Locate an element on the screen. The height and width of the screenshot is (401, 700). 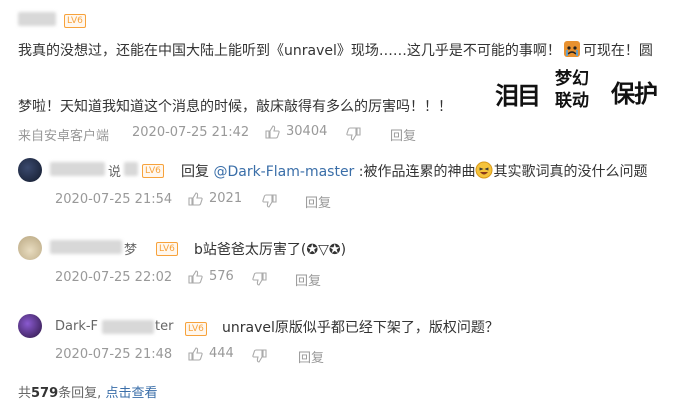
main-comment-text-line2: 梦啦！天知道我知道这个消息的时候，敲床敲得有多么的厉害吗！！！ is located at coordinates (235, 107).